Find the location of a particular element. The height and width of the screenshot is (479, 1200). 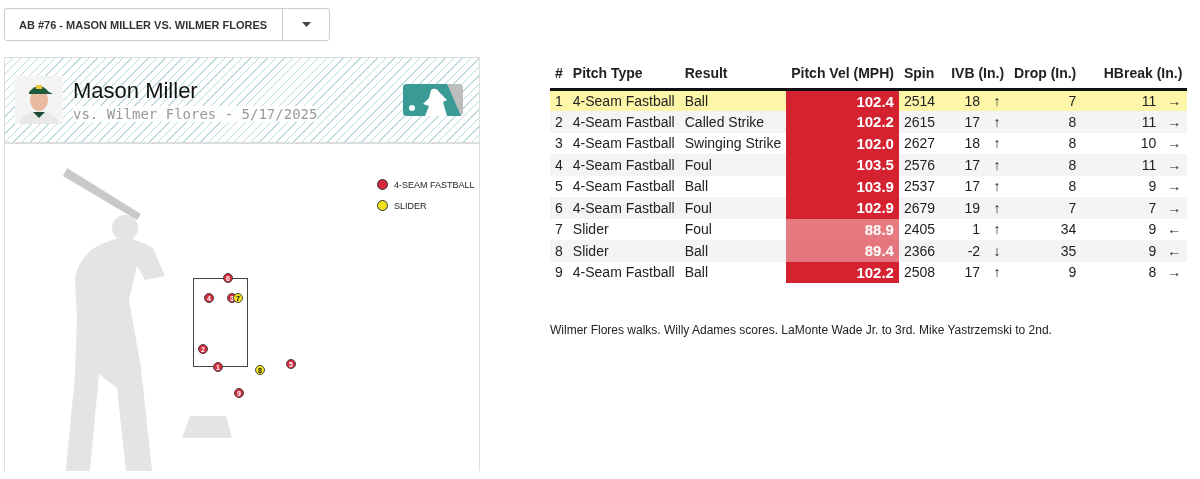

pitch-row: 7 Slider Foul 88.9 2405 1 ↑ 34 9 ← is located at coordinates (869, 229).